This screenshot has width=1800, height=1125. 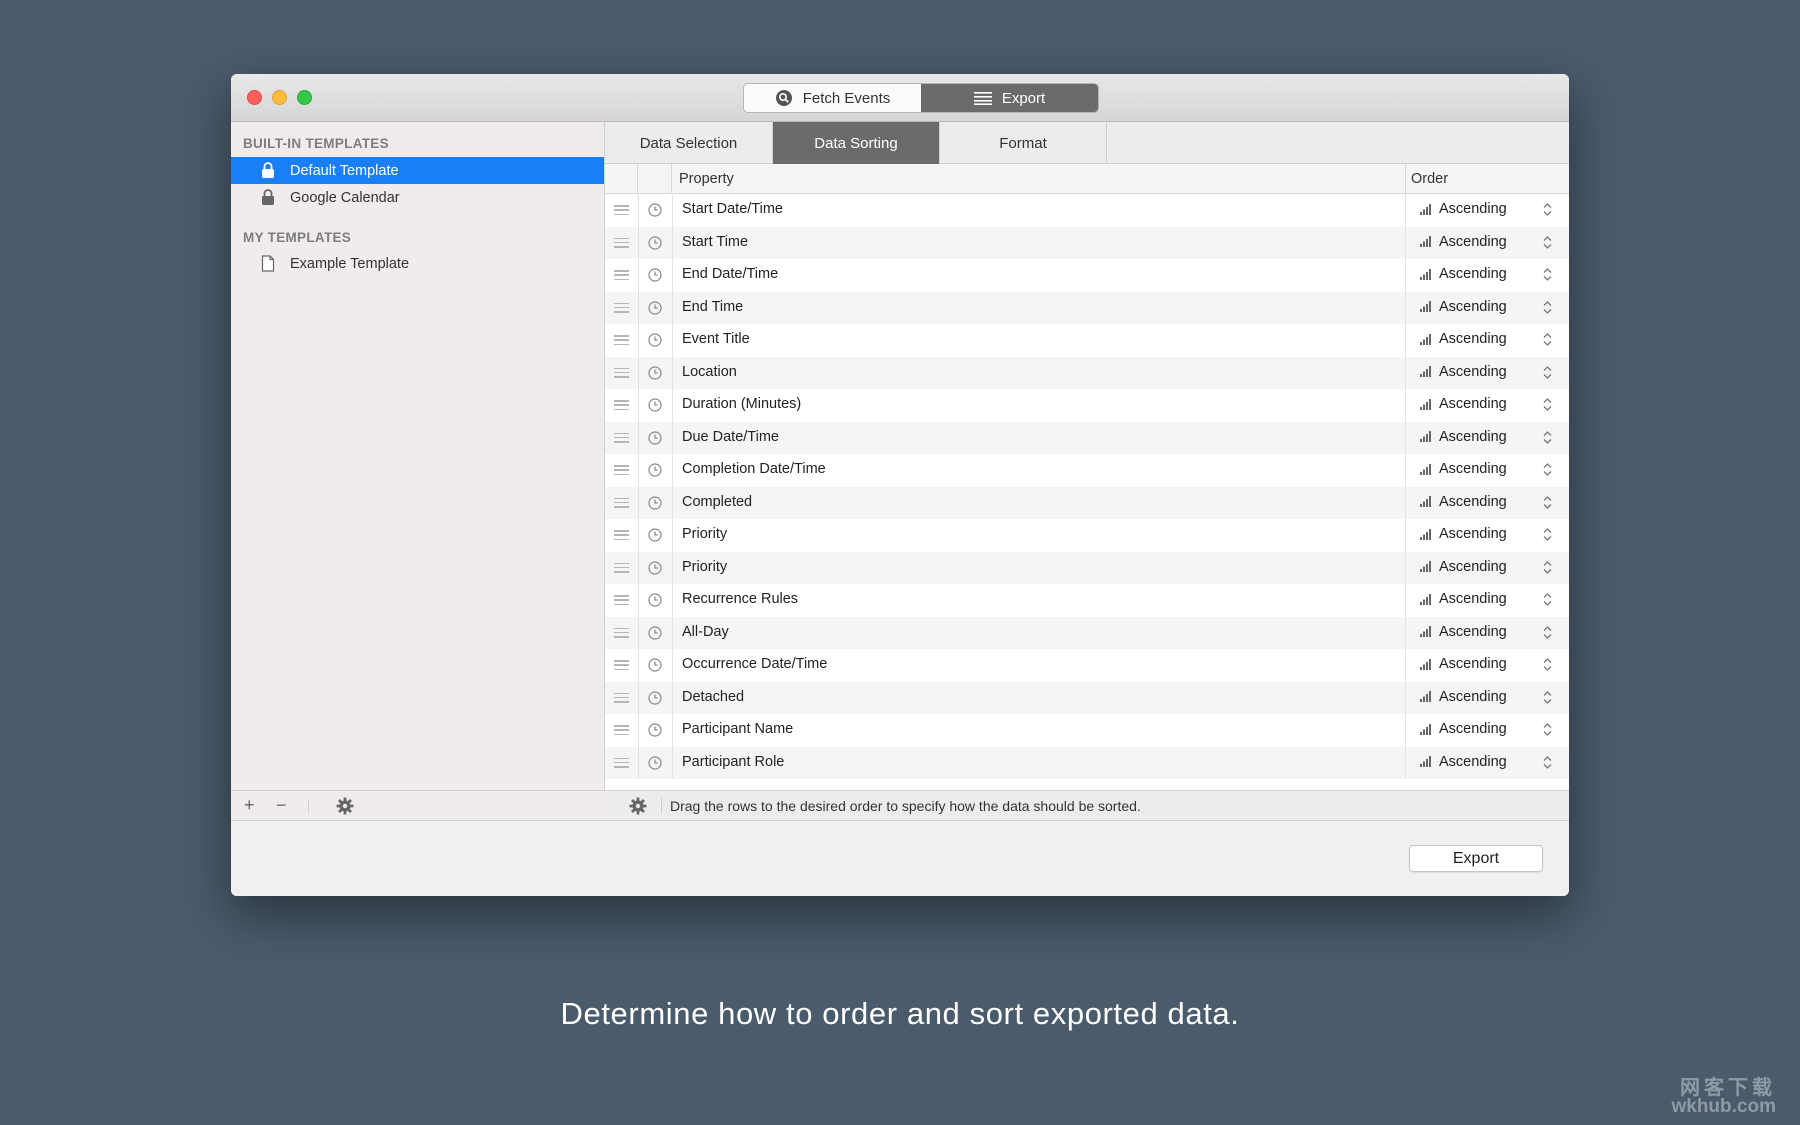 What do you see at coordinates (279, 97) in the screenshot?
I see `minimize-window-button` at bounding box center [279, 97].